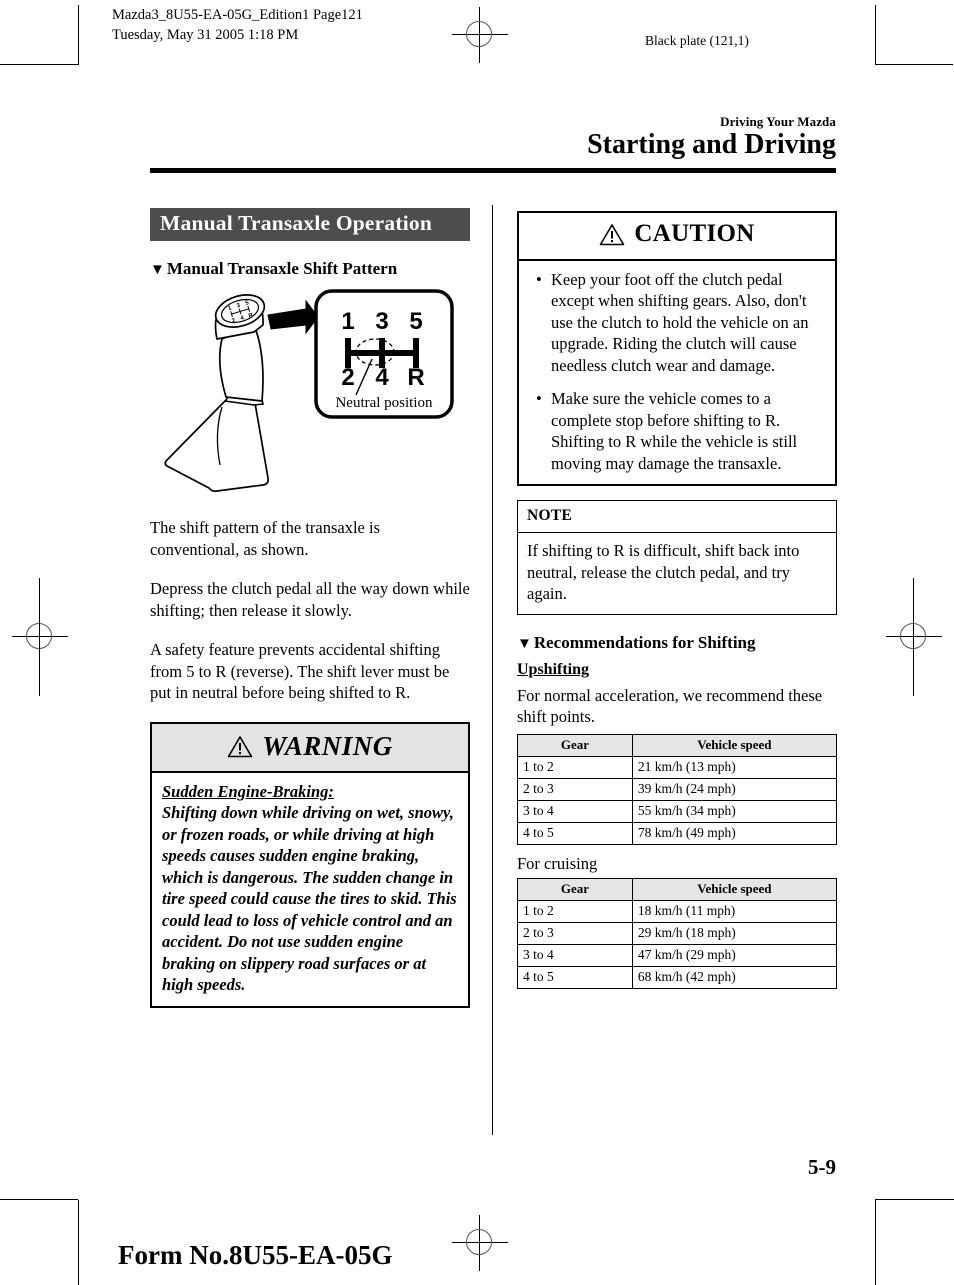 Image resolution: width=954 pixels, height=1285 pixels. Describe the element at coordinates (205, 35) in the screenshot. I see `print-job-timestamp: Tuesday, May 31 2005 1:18 PM` at that location.